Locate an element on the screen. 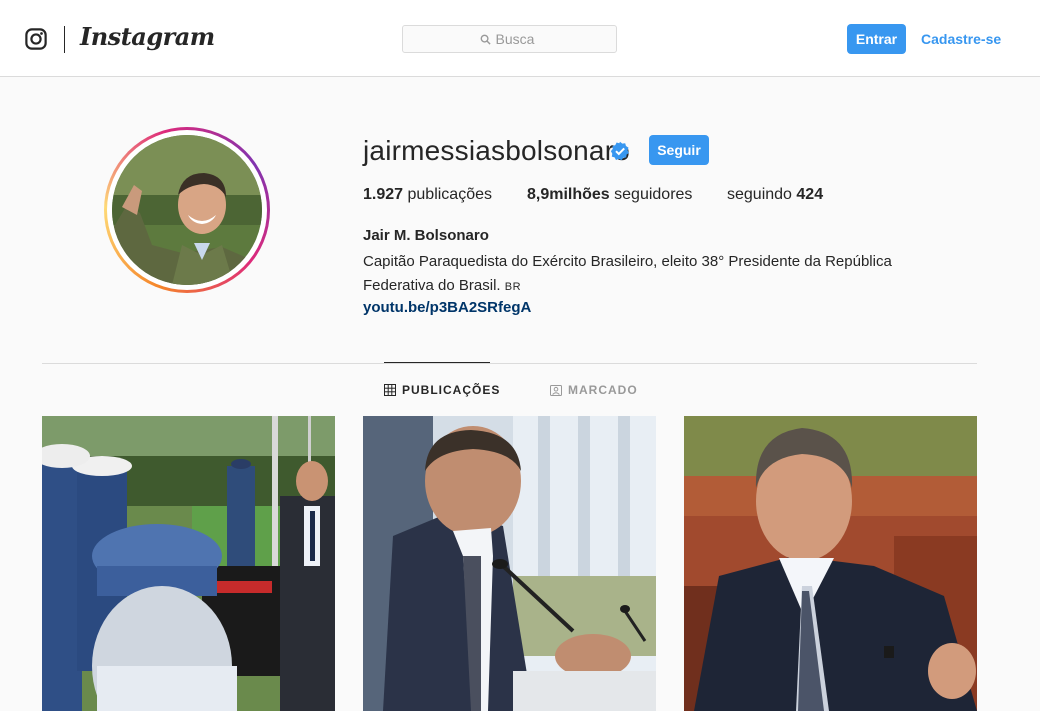 The width and height of the screenshot is (1040, 711). posts-count: 1.927 is located at coordinates (383, 194).